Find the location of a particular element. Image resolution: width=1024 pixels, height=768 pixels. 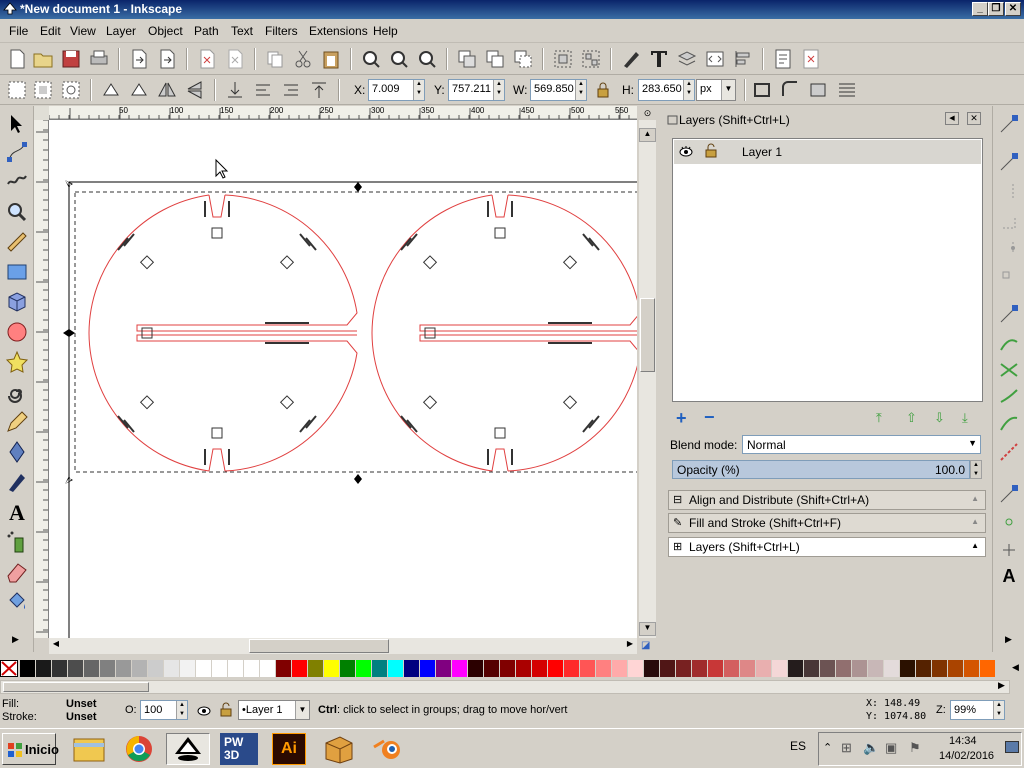

align-distribute-icon is located at coordinates (743, 59).